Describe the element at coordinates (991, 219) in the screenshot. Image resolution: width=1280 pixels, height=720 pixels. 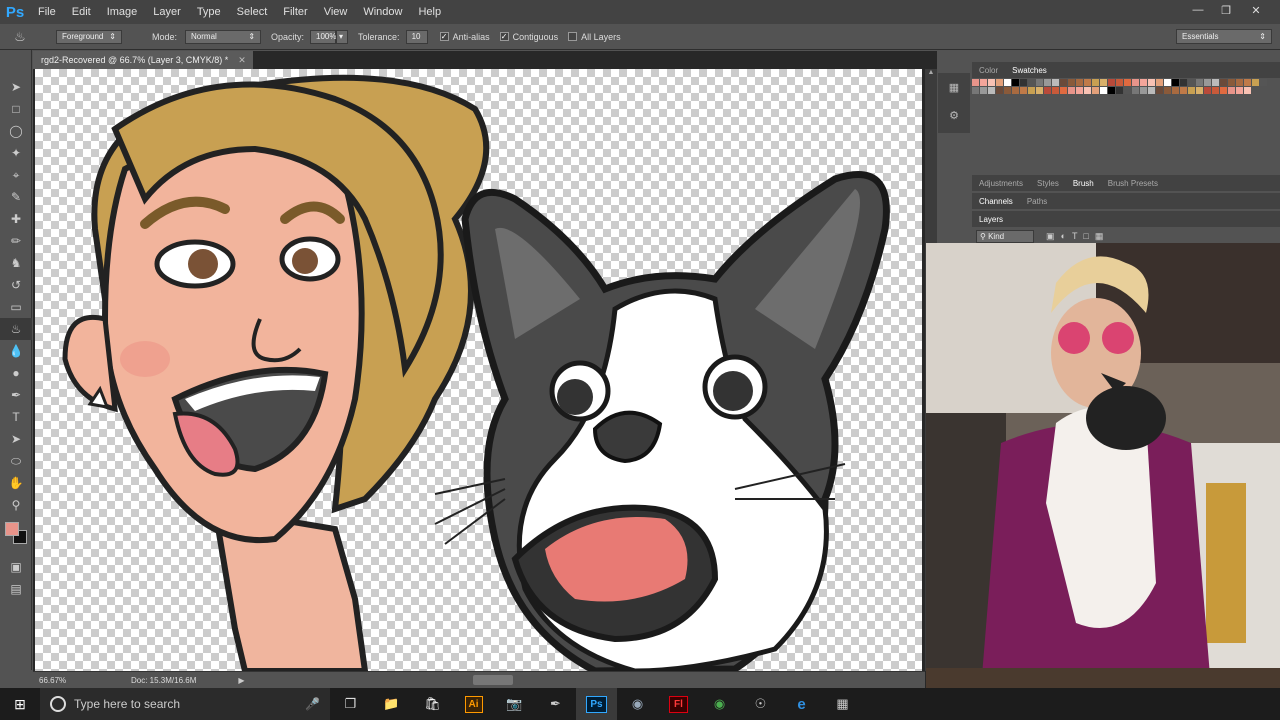
I see `tab-layers: Layers` at that location.